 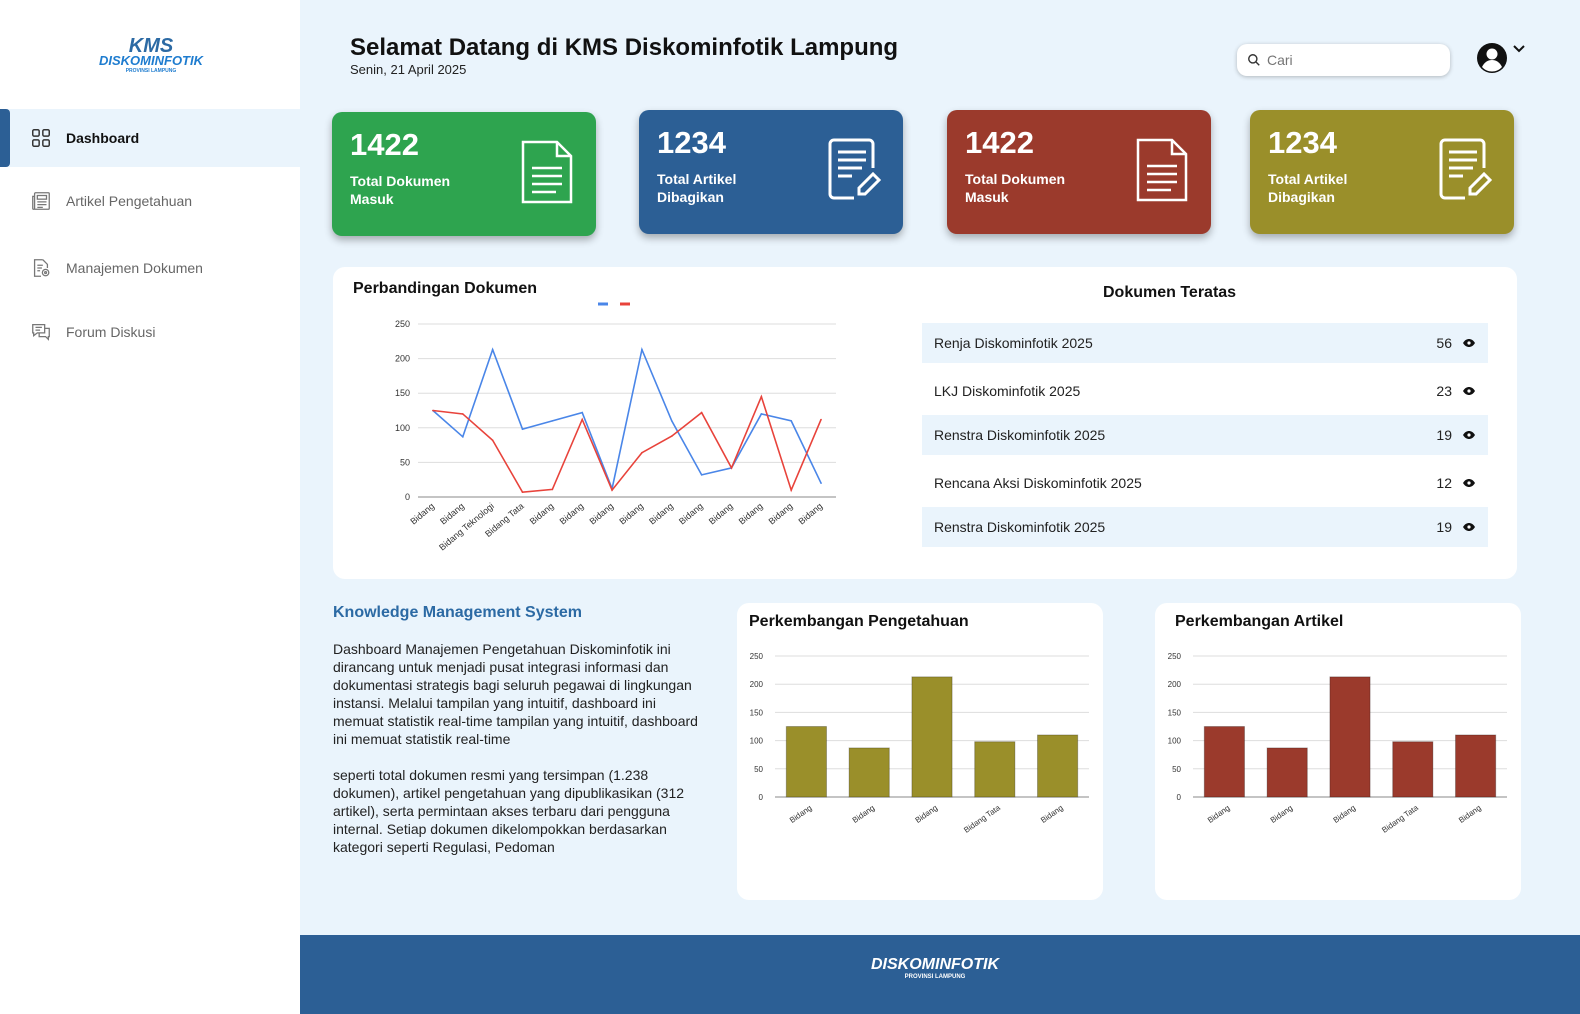 What do you see at coordinates (41, 332) in the screenshot?
I see `chat-icon` at bounding box center [41, 332].